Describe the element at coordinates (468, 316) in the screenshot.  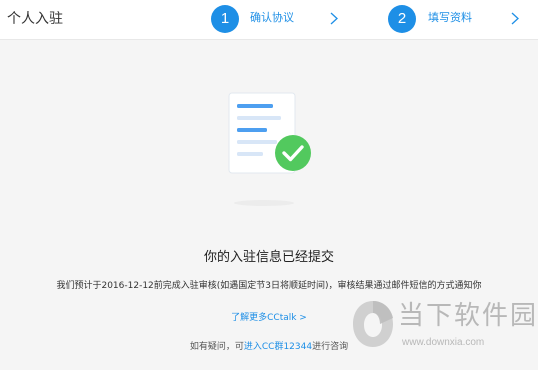
I see `watermark-title: 当下软件园` at that location.